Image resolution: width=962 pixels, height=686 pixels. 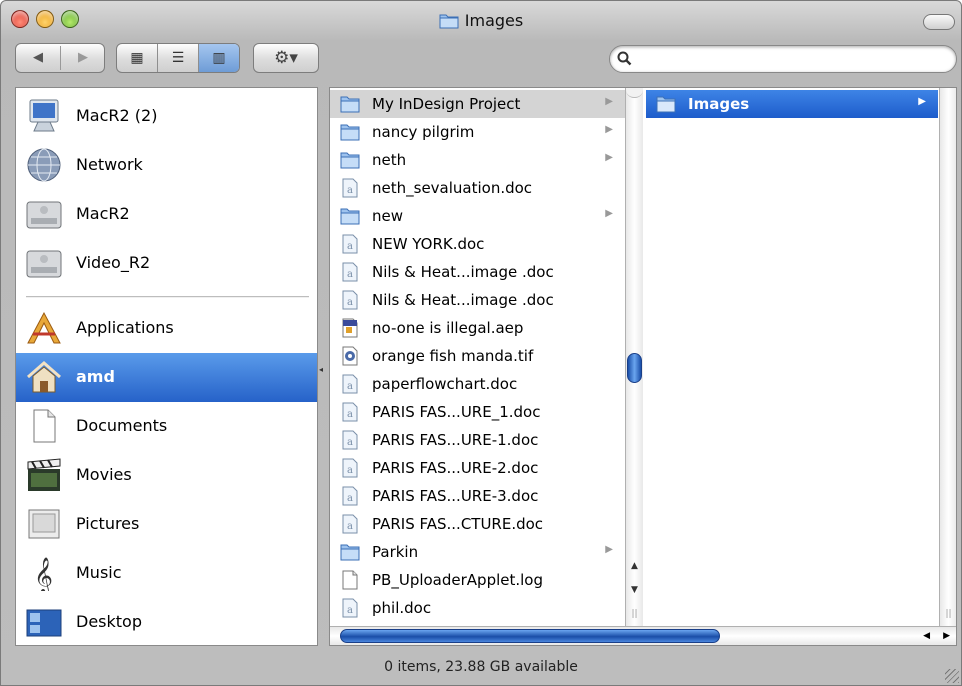 I want to click on sidebar-item-amd: amd, so click(x=166, y=377).